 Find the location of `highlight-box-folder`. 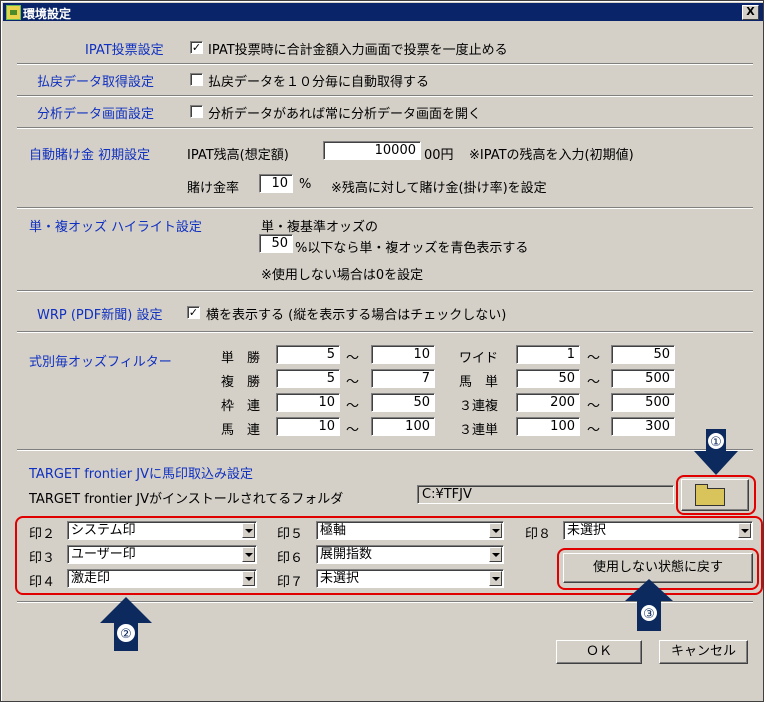

highlight-box-folder is located at coordinates (716, 495).